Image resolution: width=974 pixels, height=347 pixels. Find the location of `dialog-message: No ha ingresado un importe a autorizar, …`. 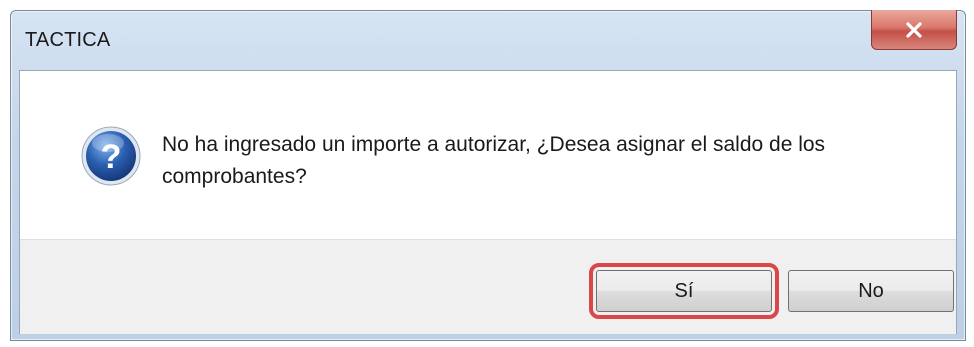

dialog-message: No ha ingresado un importe a autorizar, … is located at coordinates (494, 160).